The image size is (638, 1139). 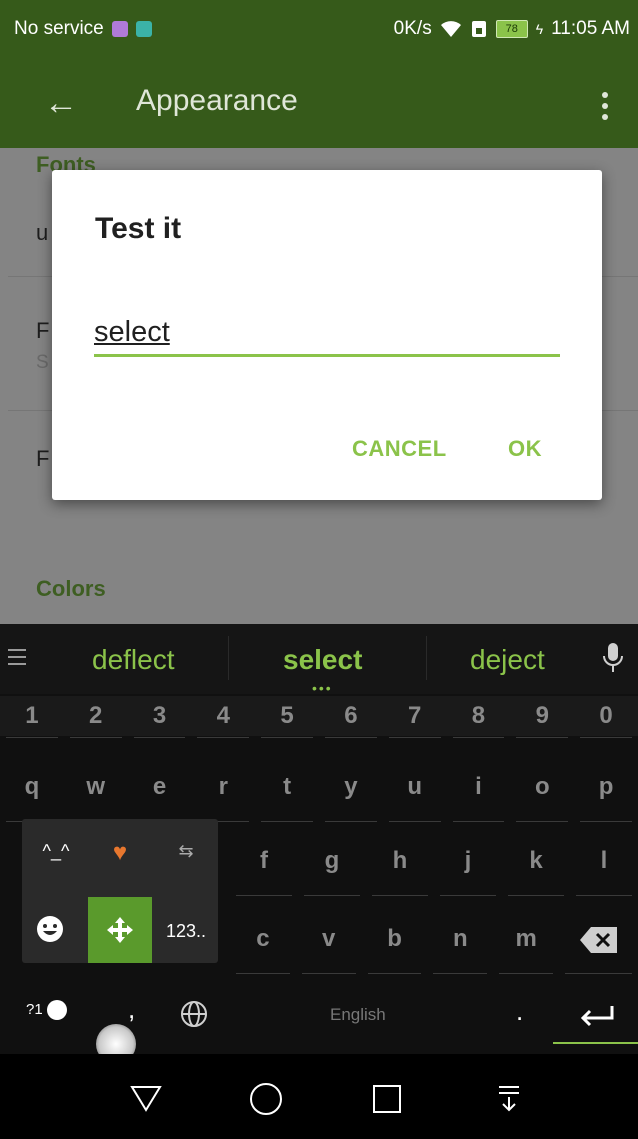 I want to click on move-keyboard-button, so click(x=120, y=930).